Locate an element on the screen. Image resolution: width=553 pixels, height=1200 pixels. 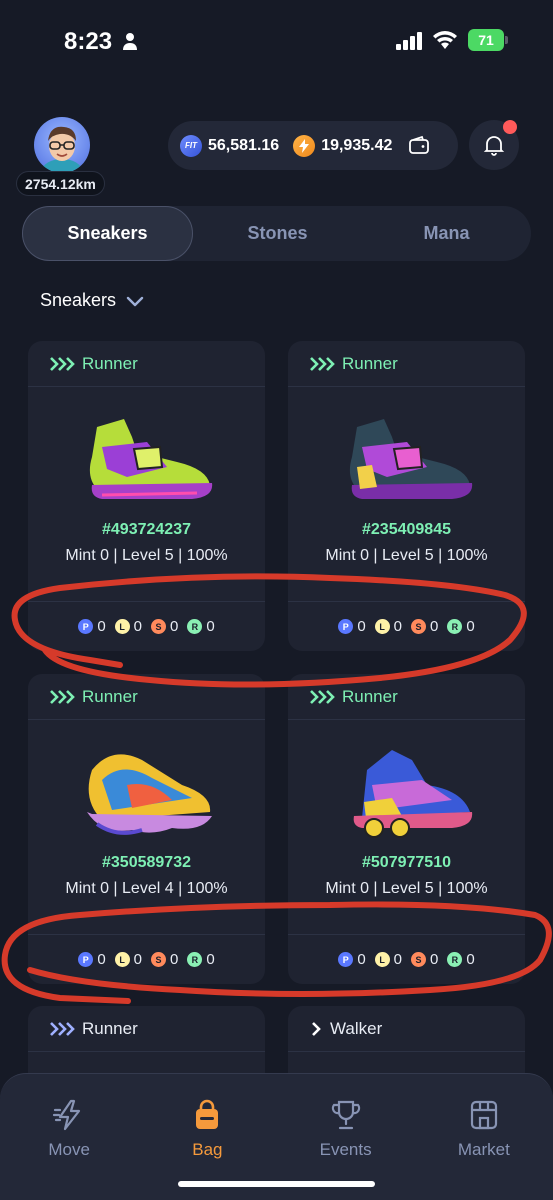
distance-badge: 2754.12km is located at coordinates (60, 183).